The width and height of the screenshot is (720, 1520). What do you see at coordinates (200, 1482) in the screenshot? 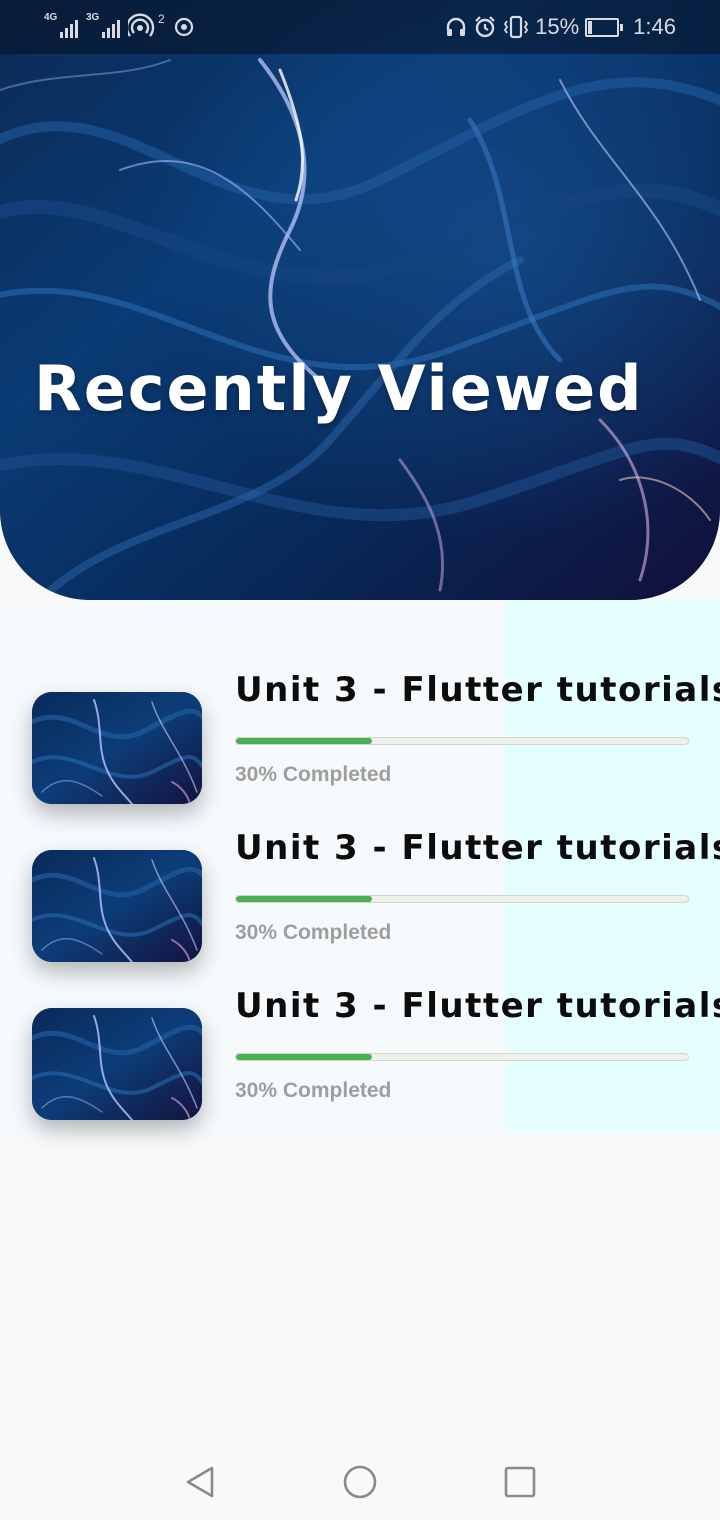
I see `back-triangle-icon` at bounding box center [200, 1482].